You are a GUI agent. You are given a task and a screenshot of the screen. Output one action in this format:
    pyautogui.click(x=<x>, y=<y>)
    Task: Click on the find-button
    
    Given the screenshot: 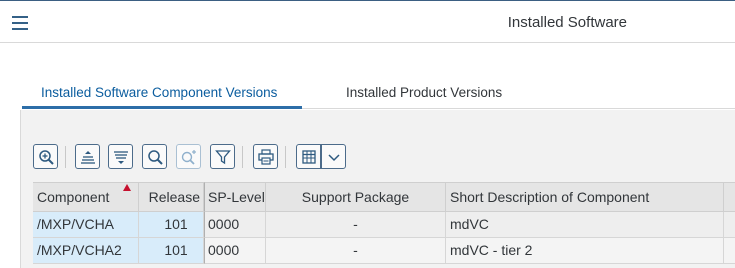 What is the action you would take?
    pyautogui.click(x=154, y=156)
    